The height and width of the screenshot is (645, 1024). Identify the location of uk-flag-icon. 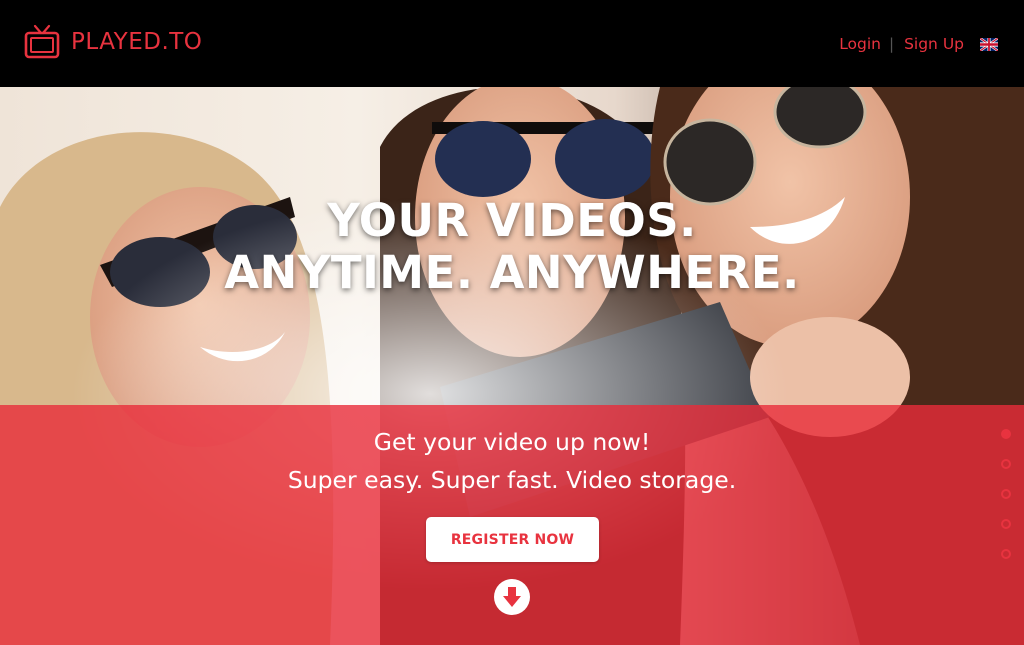
(989, 44).